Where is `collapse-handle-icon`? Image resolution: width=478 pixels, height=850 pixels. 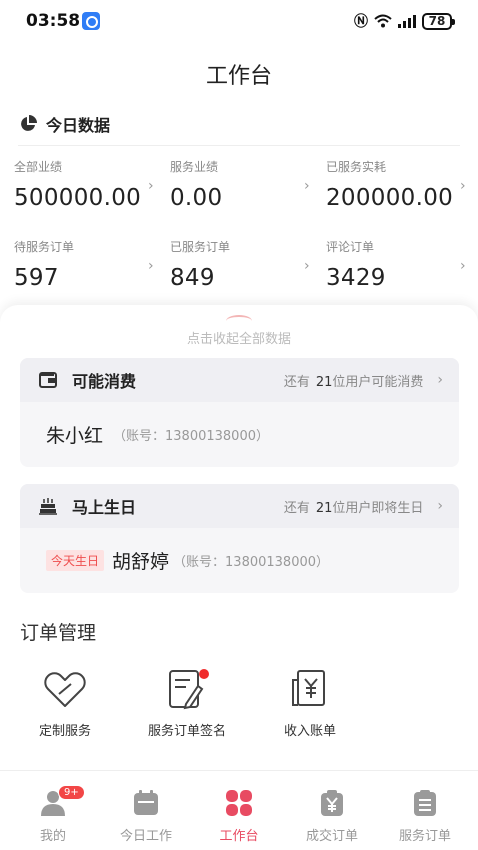 collapse-handle-icon is located at coordinates (239, 321).